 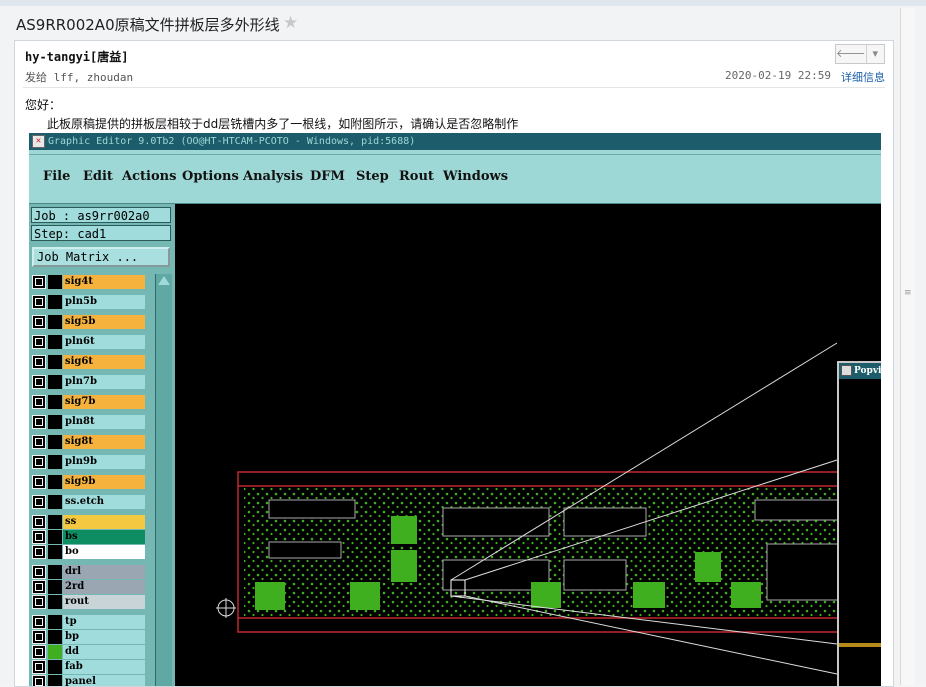 What do you see at coordinates (863, 77) in the screenshot?
I see `details-link: 详细信息` at bounding box center [863, 77].